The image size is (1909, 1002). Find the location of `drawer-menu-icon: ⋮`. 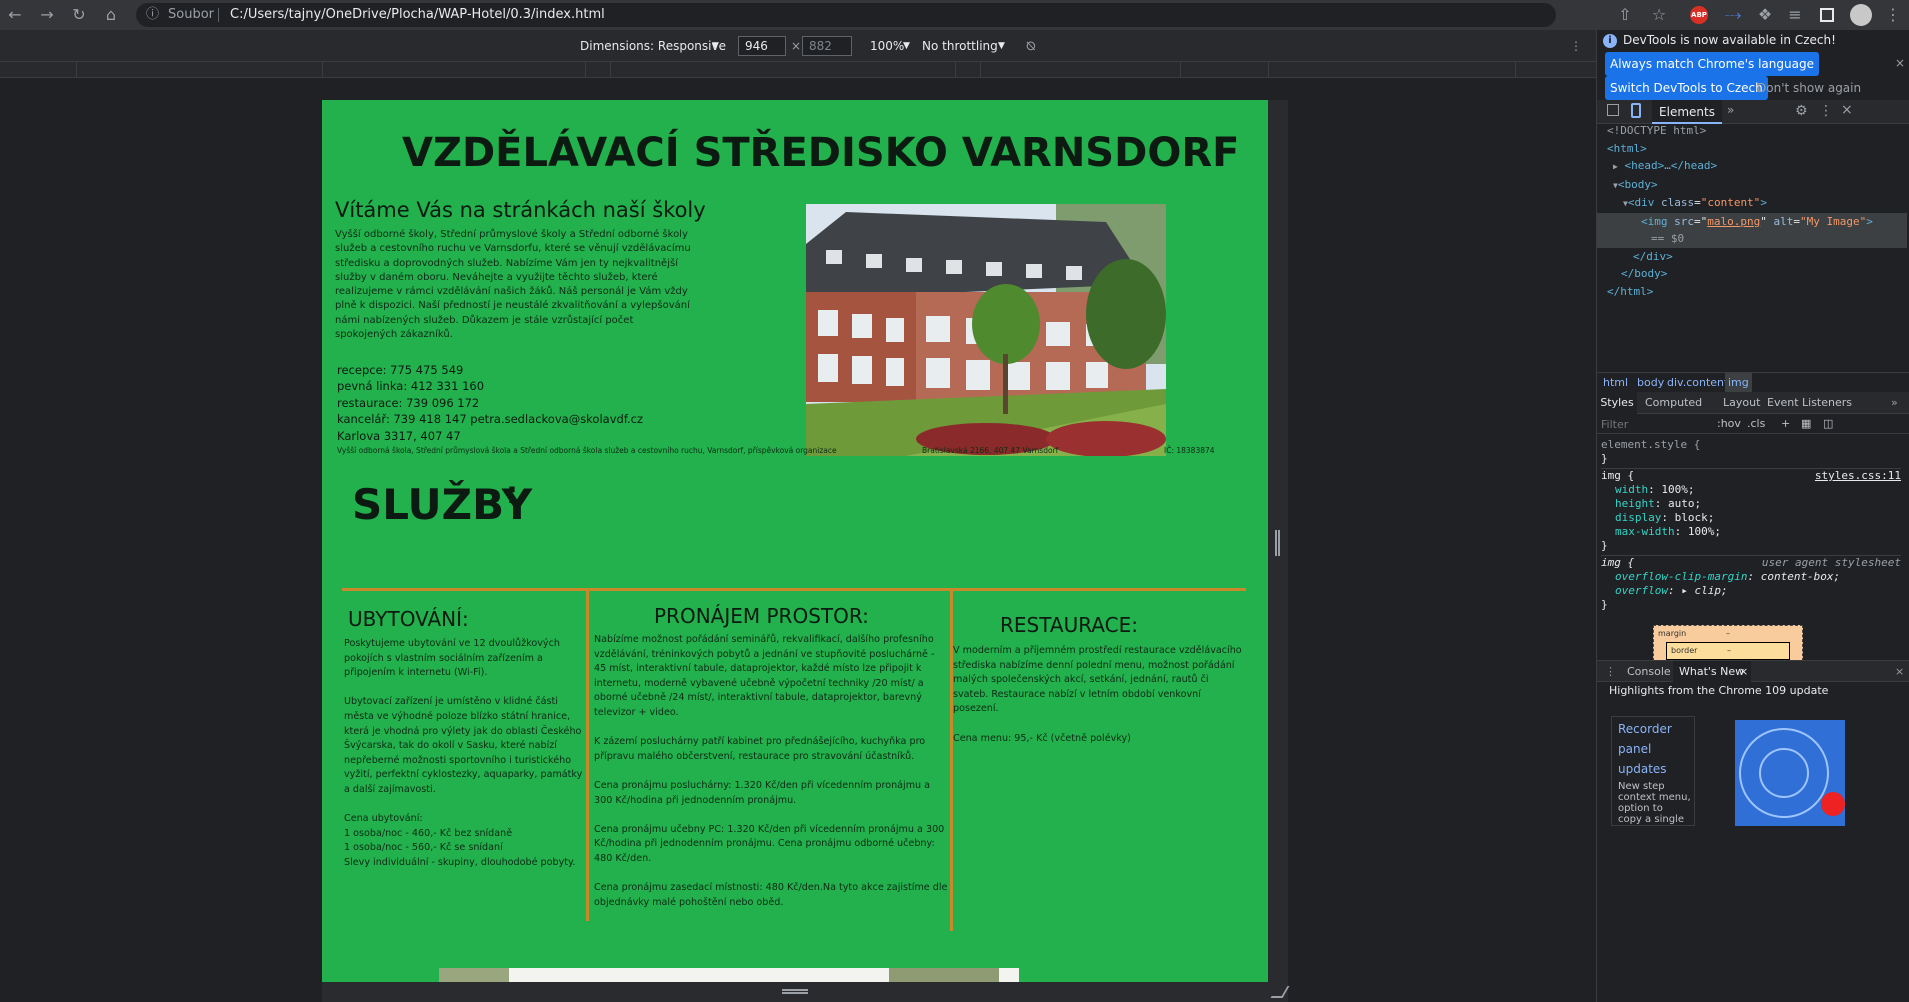

drawer-menu-icon: ⋮ is located at coordinates (1610, 672).